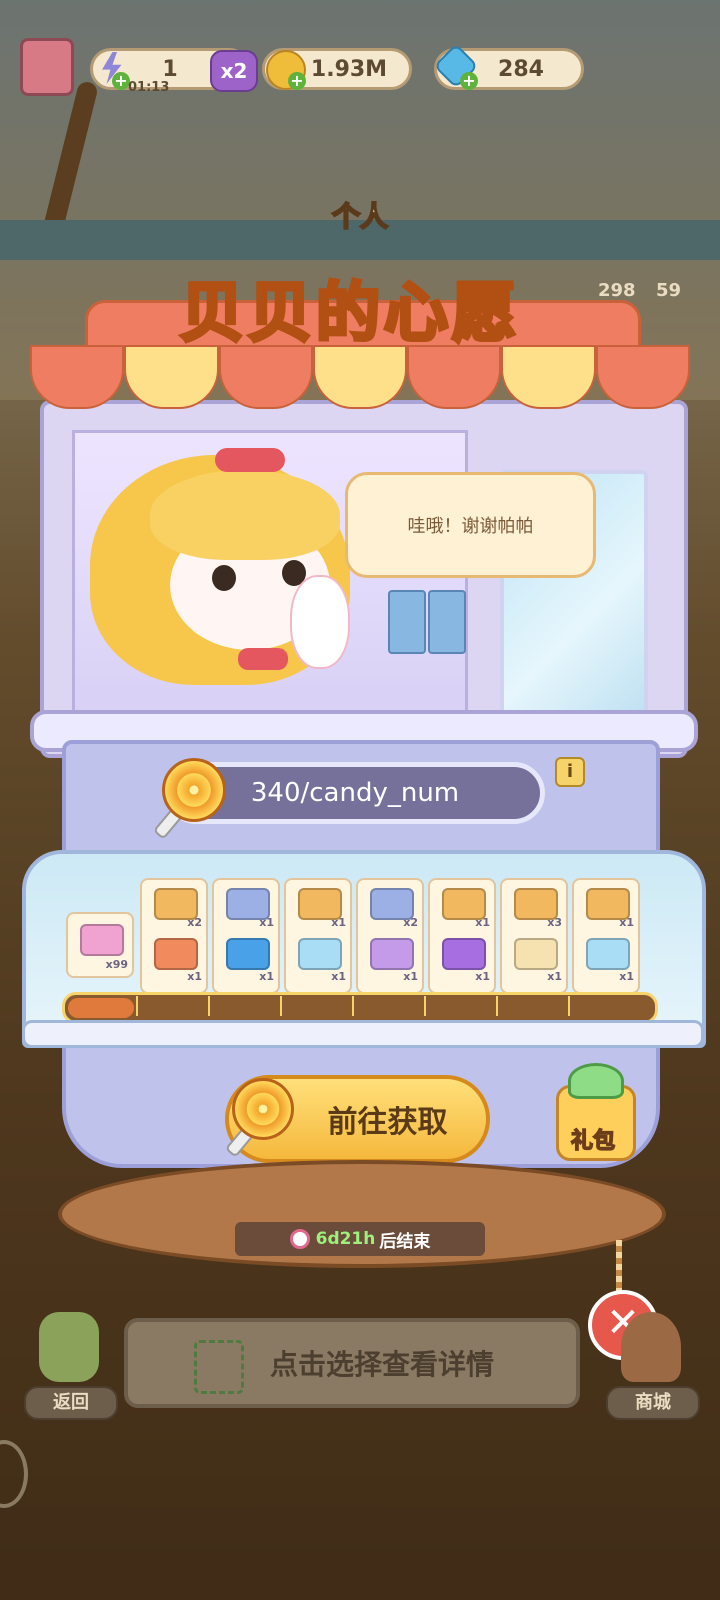  Describe the element at coordinates (405, 1241) in the screenshot. I see `event-timer-suffix: 后结束` at that location.